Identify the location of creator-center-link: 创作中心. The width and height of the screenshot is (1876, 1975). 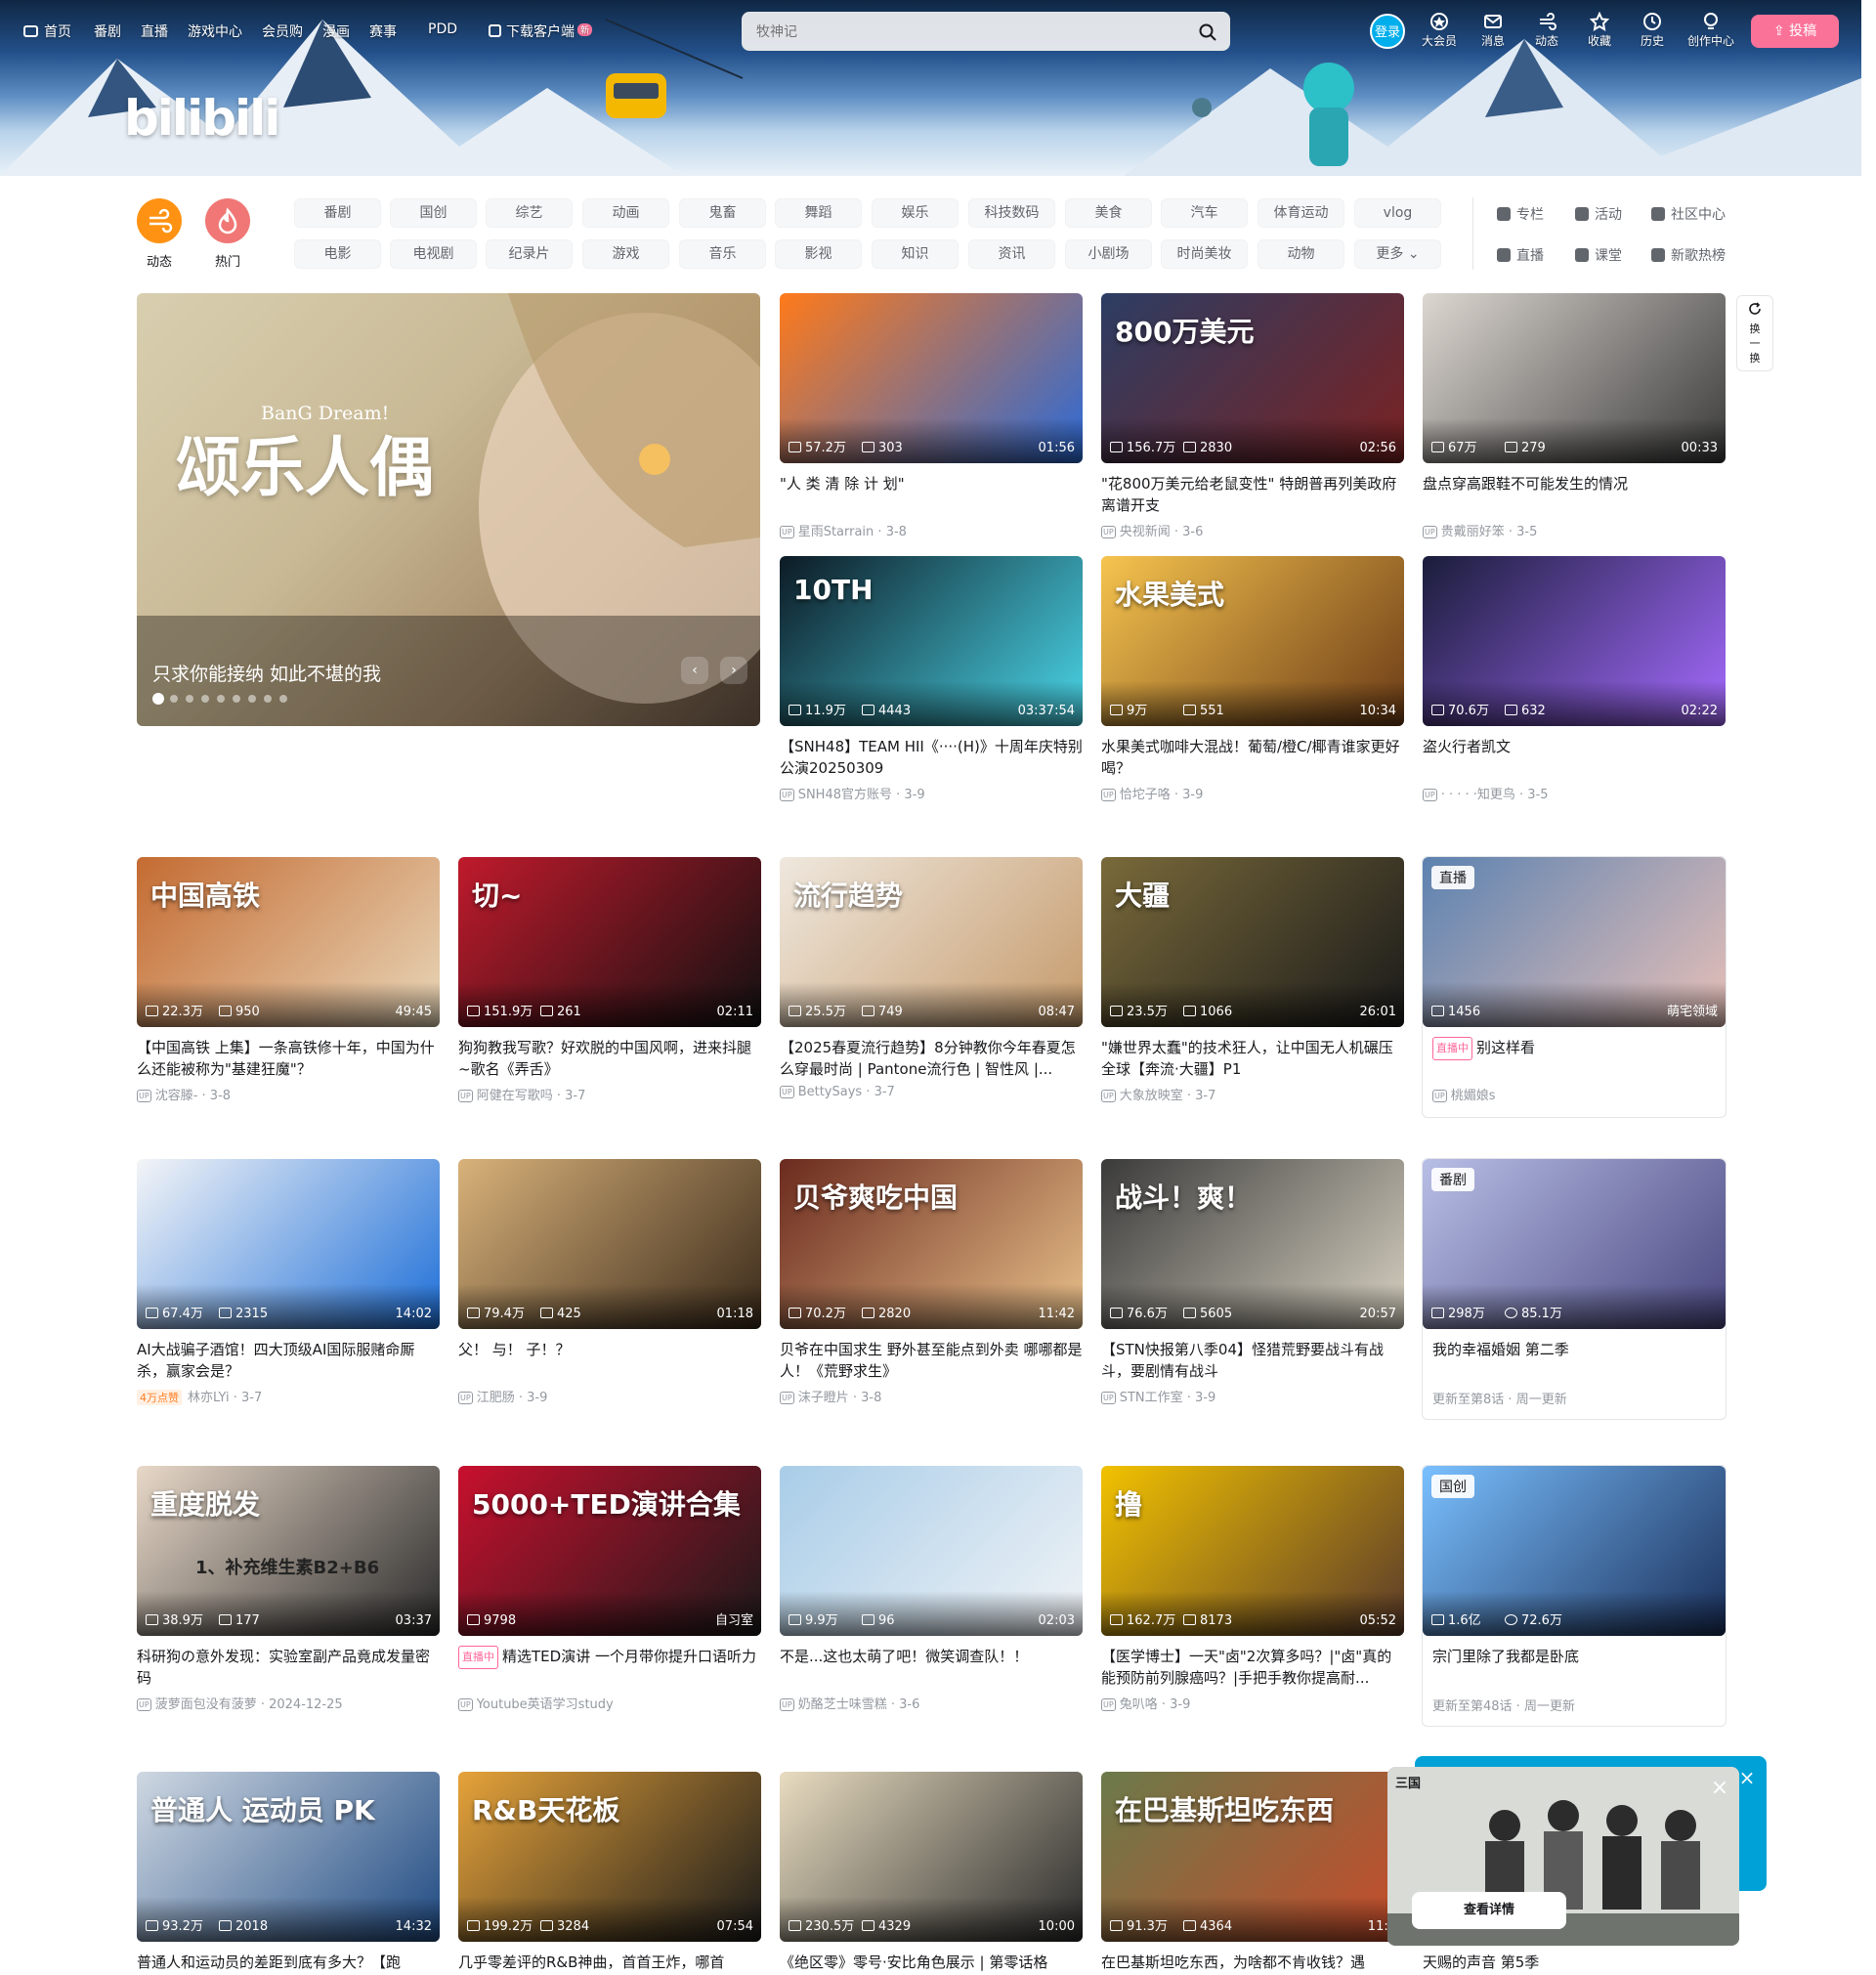
(1711, 31).